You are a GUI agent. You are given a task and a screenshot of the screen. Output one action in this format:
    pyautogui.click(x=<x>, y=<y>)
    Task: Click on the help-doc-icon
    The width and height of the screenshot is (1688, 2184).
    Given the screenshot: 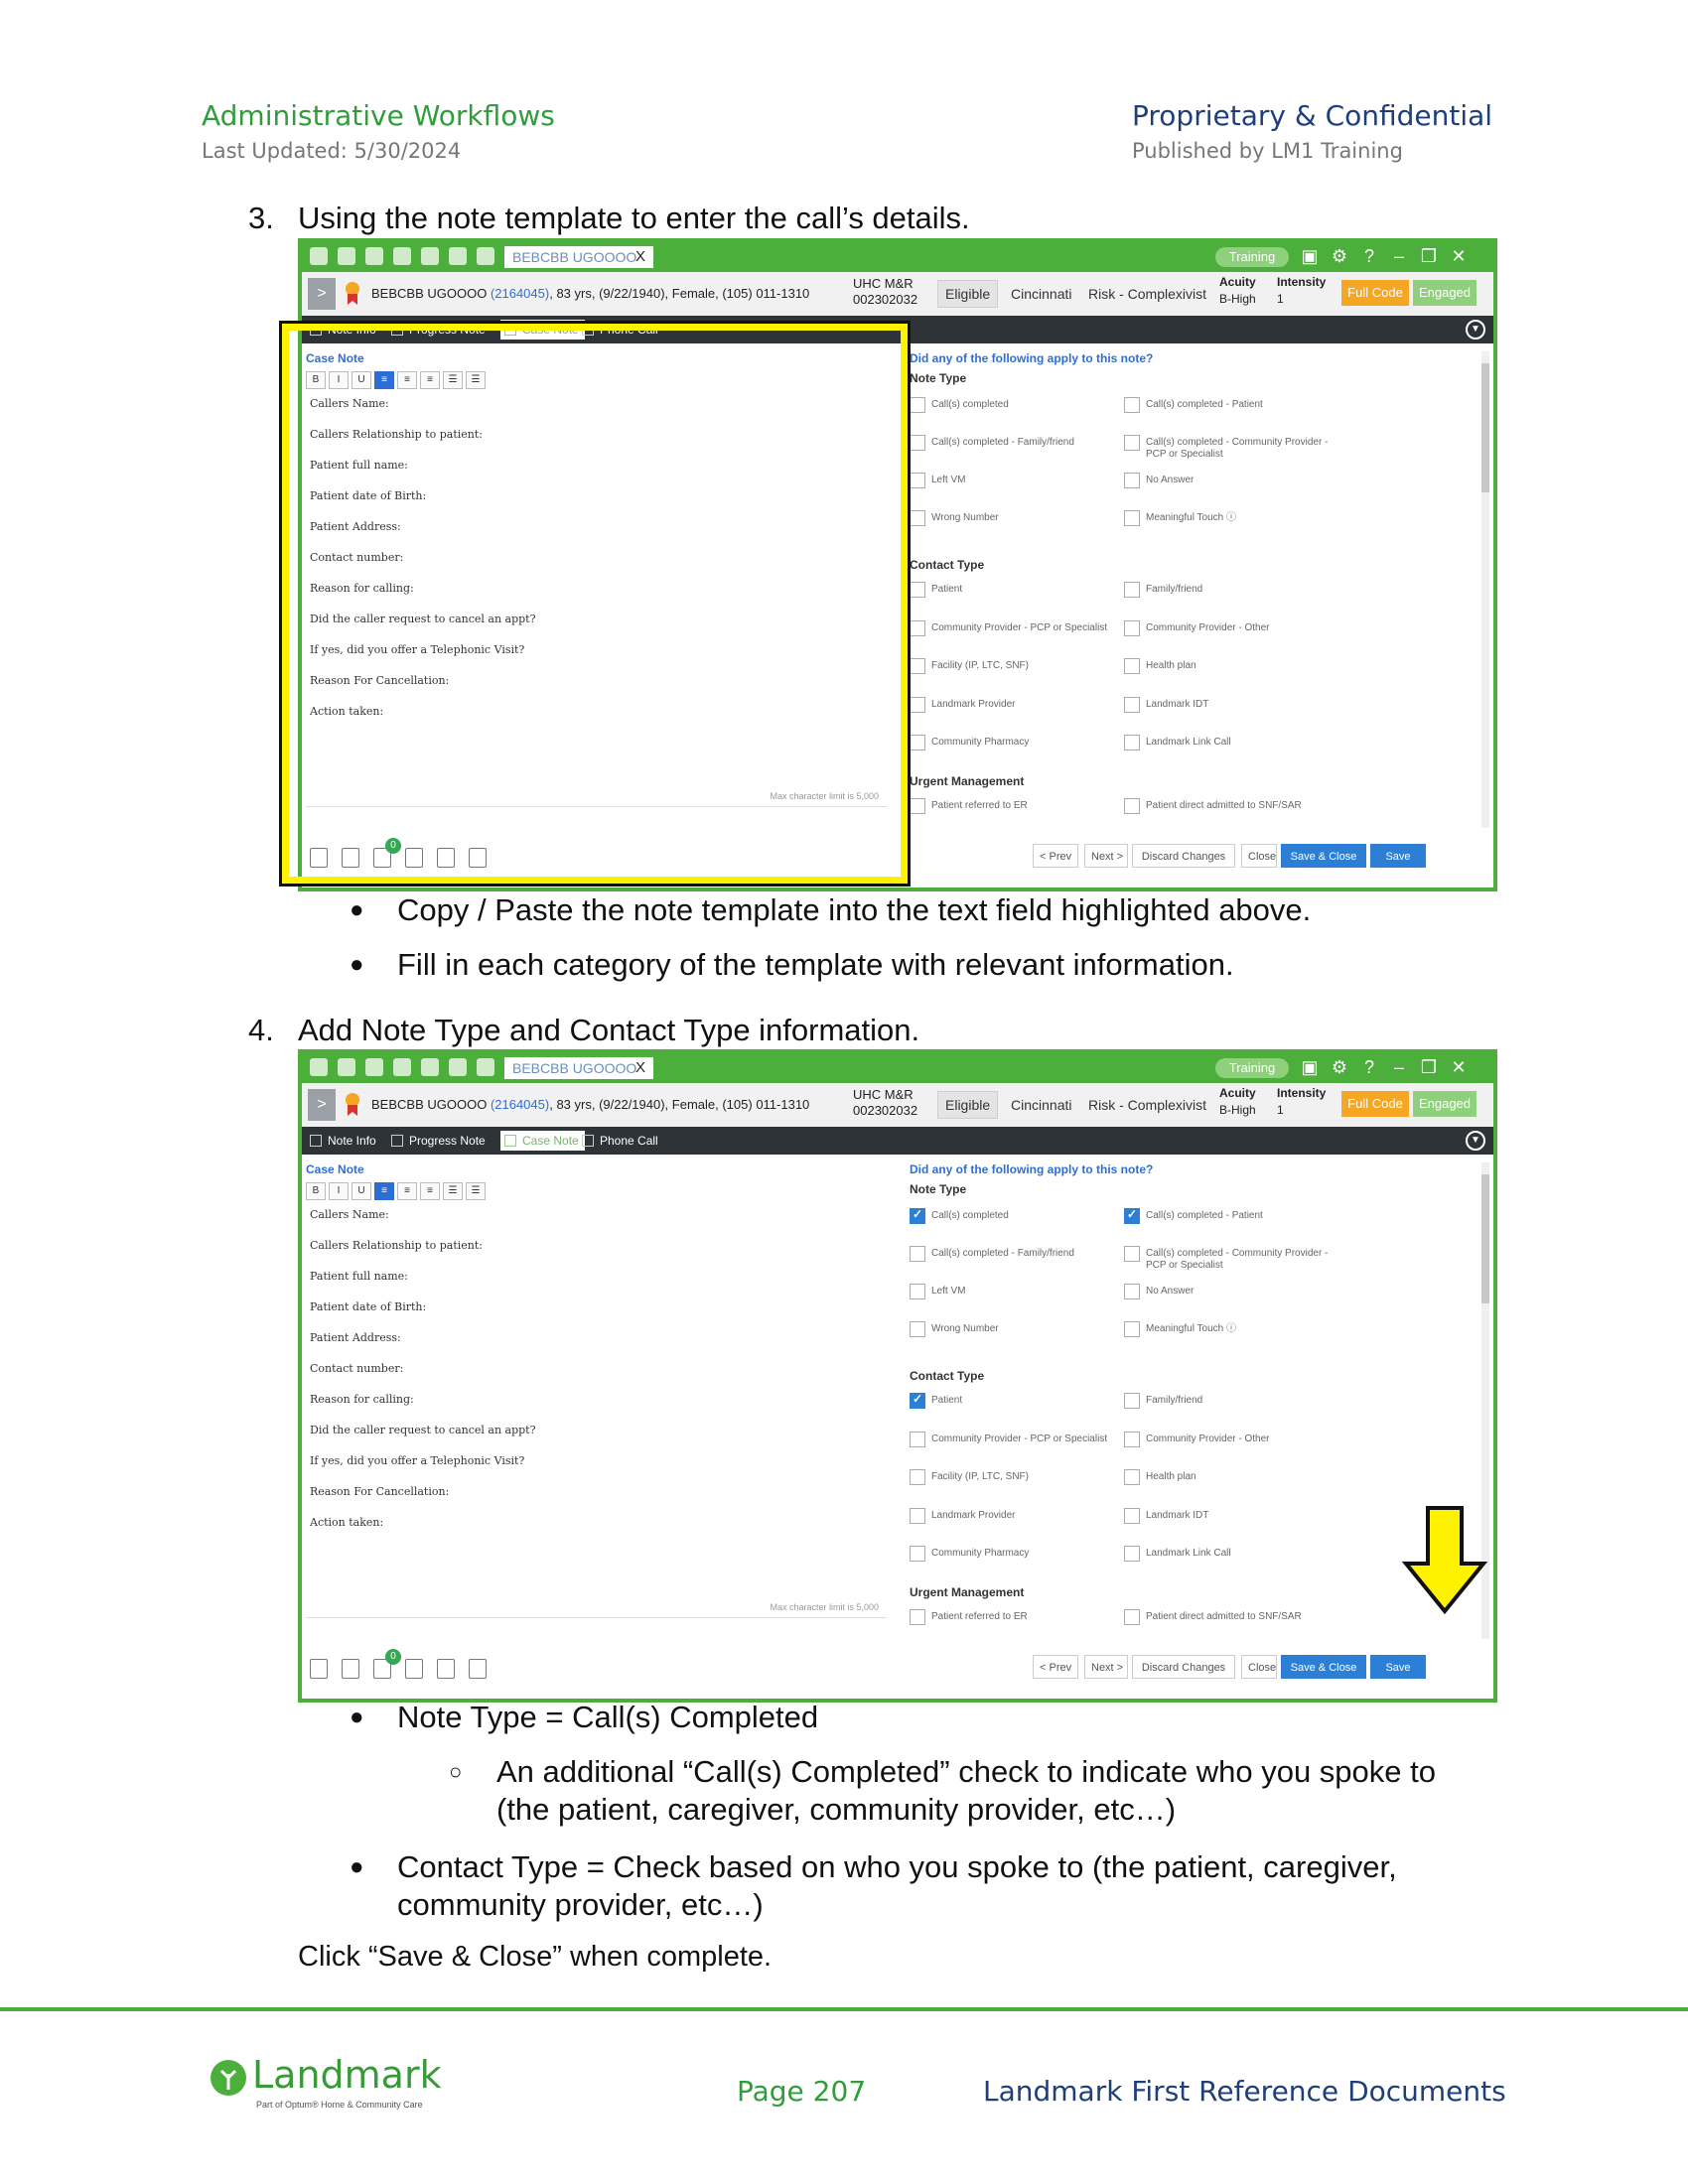 What is the action you would take?
    pyautogui.click(x=350, y=1669)
    